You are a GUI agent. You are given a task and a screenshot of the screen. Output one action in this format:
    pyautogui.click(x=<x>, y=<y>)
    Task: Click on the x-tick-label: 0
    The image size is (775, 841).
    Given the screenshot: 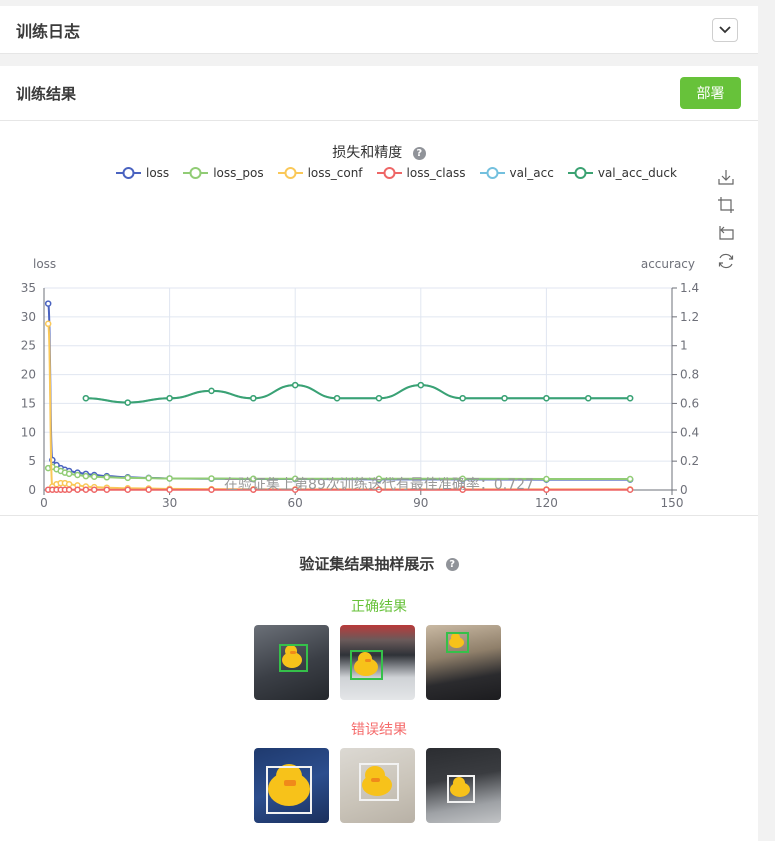 What is the action you would take?
    pyautogui.click(x=44, y=503)
    